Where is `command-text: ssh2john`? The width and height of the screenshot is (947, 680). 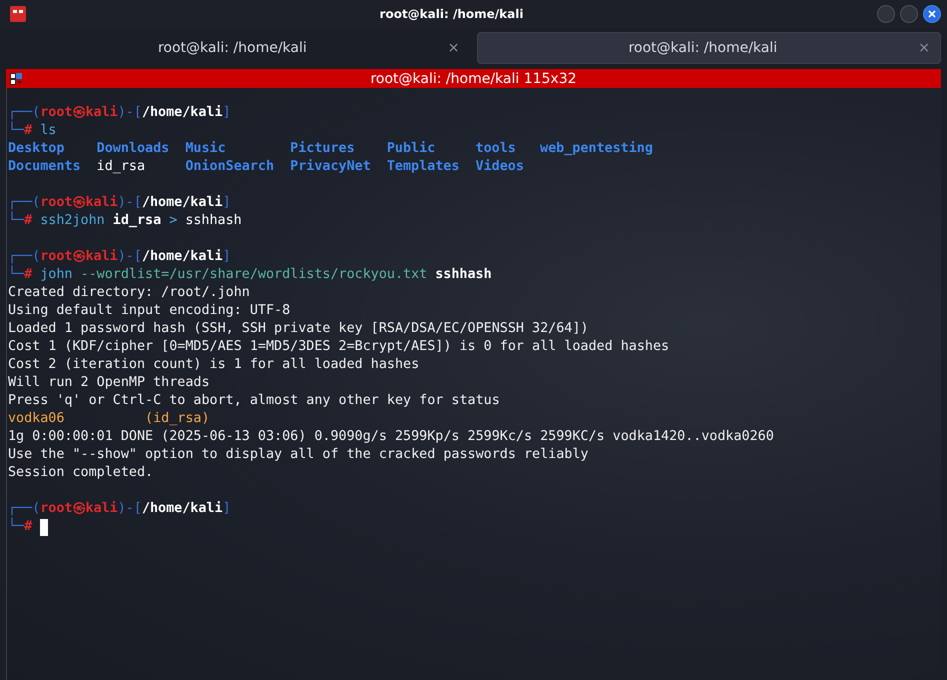
command-text: ssh2john is located at coordinates (72, 221).